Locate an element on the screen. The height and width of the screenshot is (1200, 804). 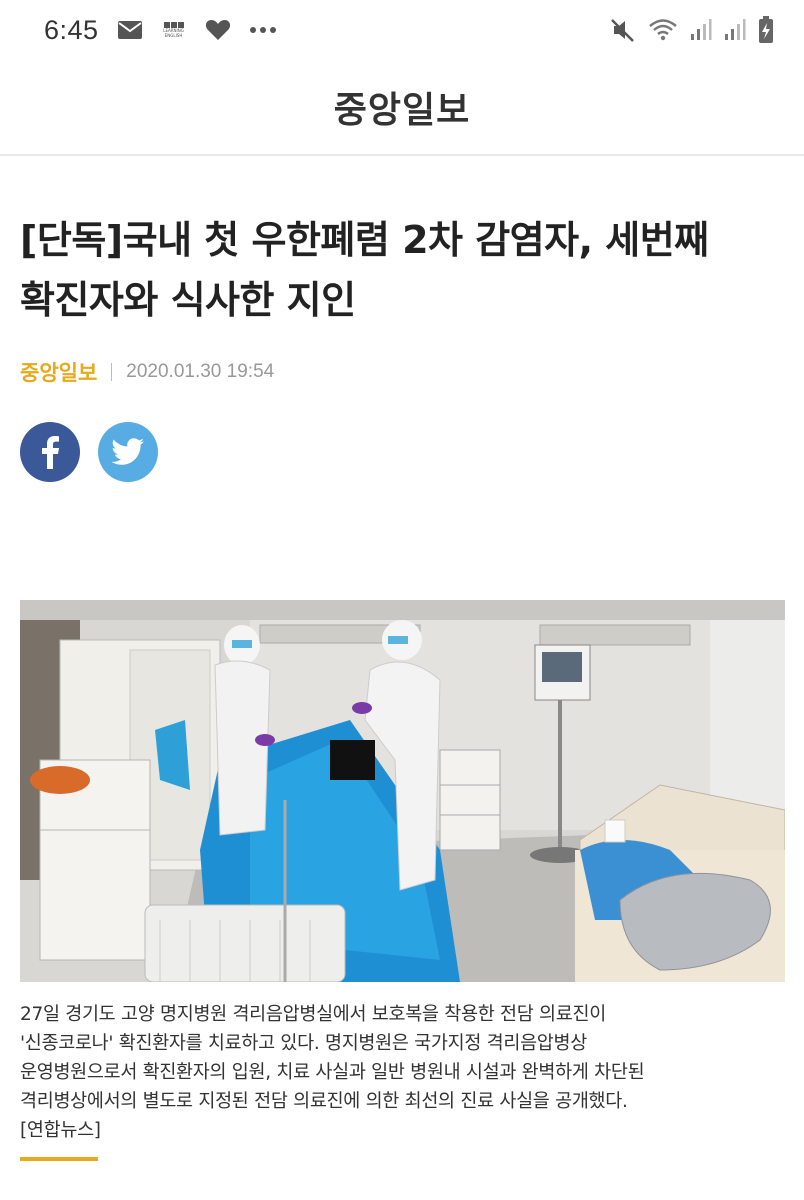
logo: 중앙일보 is located at coordinates (402, 107).